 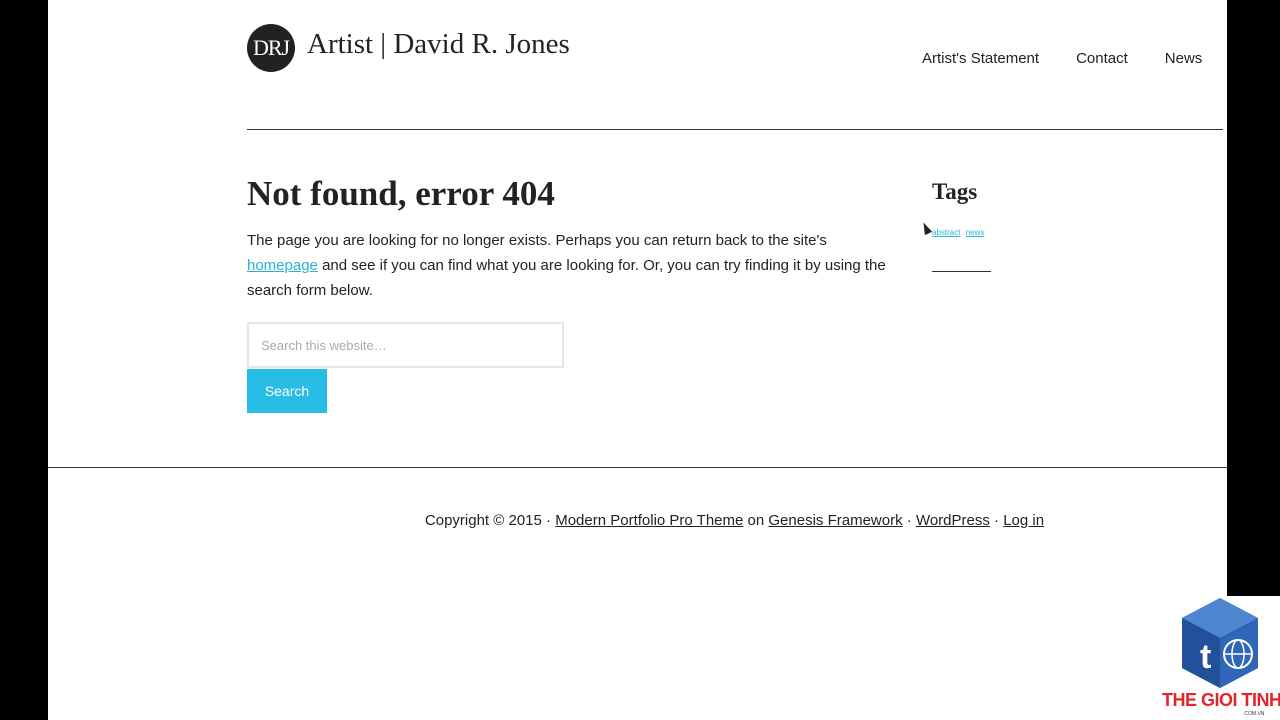 I want to click on primary-nav: Artist's Statement Contact News, so click(x=1062, y=58).